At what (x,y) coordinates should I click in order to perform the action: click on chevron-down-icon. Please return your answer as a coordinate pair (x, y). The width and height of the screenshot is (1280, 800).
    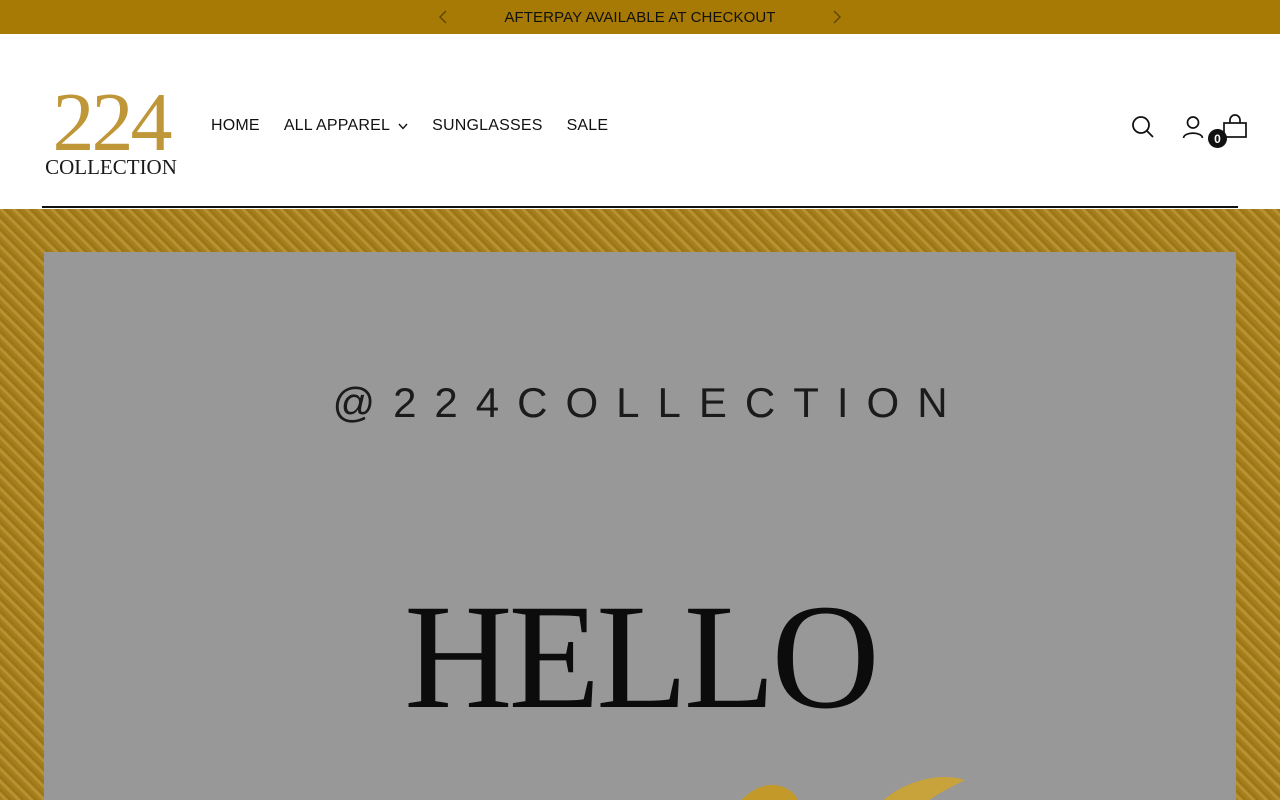
    Looking at the image, I should click on (403, 126).